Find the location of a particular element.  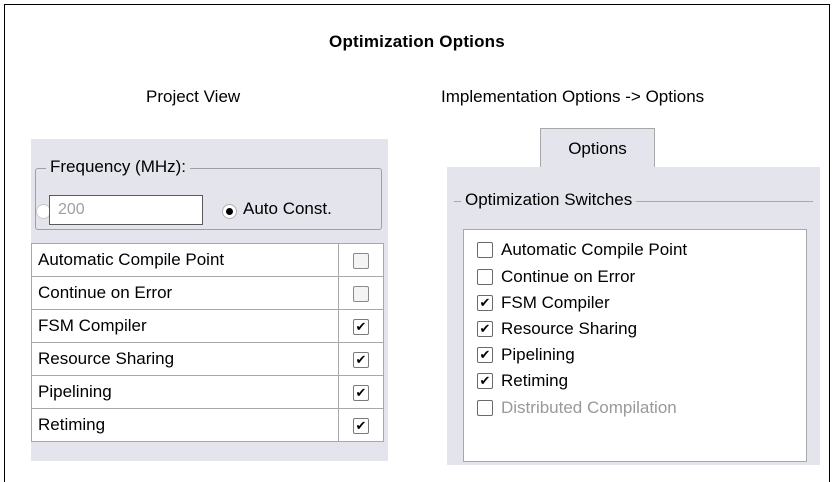

dialog-title: Optimization Options is located at coordinates (417, 41).